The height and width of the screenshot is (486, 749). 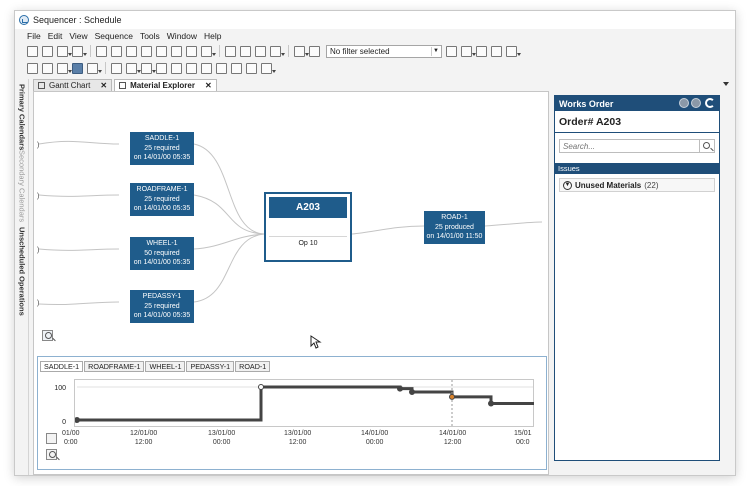 What do you see at coordinates (454, 227) in the screenshot?
I see `output-node: ROAD-1 25 produced on 14/01/00 11:50` at bounding box center [454, 227].